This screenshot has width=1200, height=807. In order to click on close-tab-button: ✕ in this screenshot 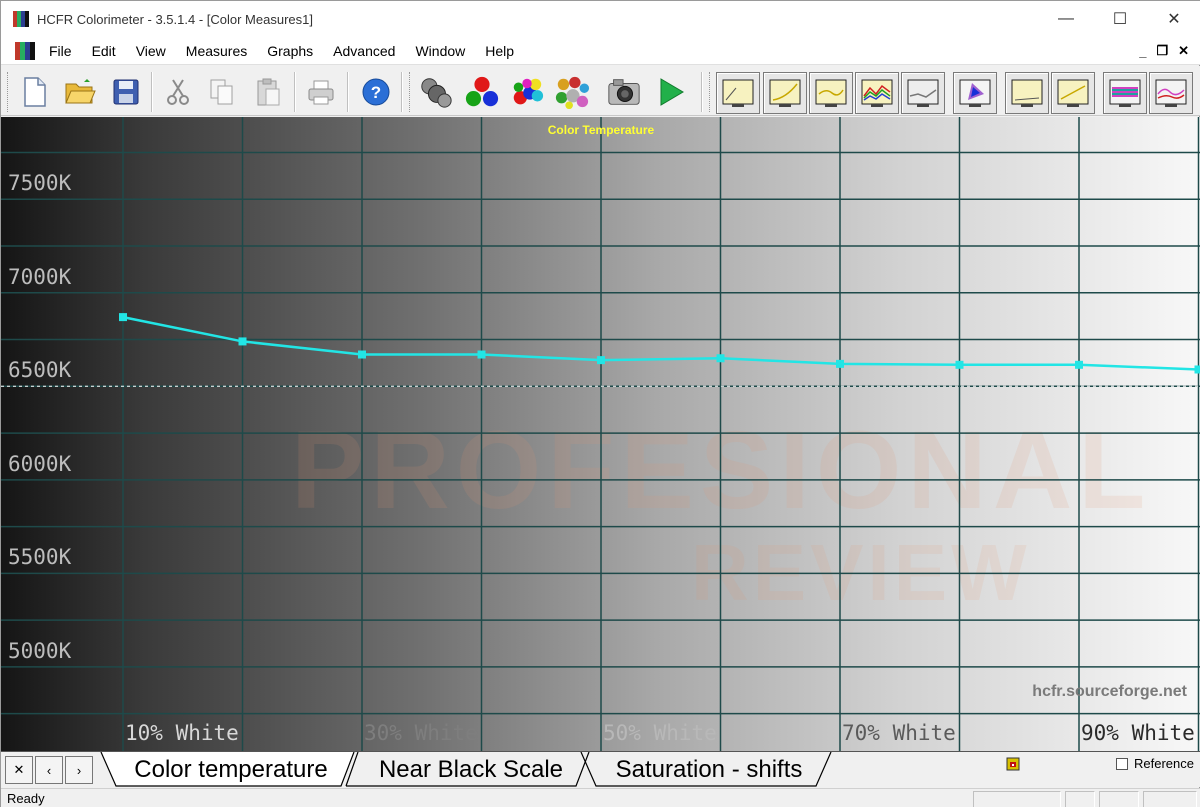, I will do `click(19, 770)`.